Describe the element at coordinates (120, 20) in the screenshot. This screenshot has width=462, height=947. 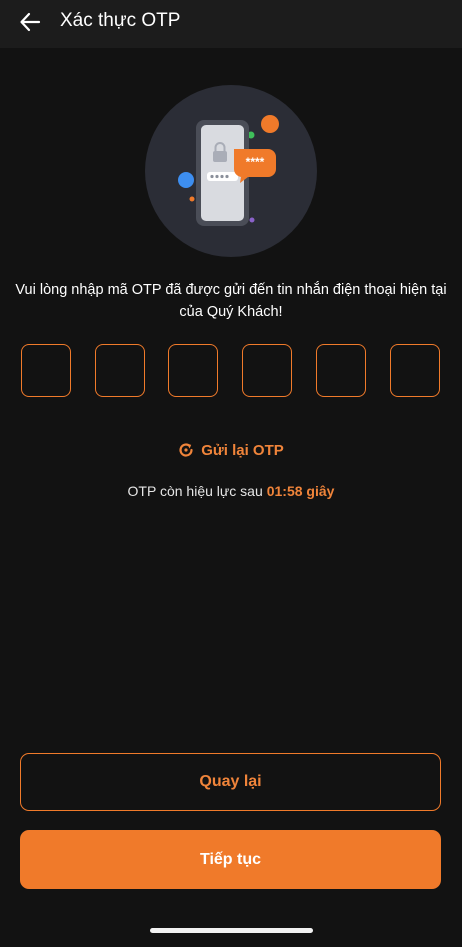
I see `page-title: Xác thực OTP` at that location.